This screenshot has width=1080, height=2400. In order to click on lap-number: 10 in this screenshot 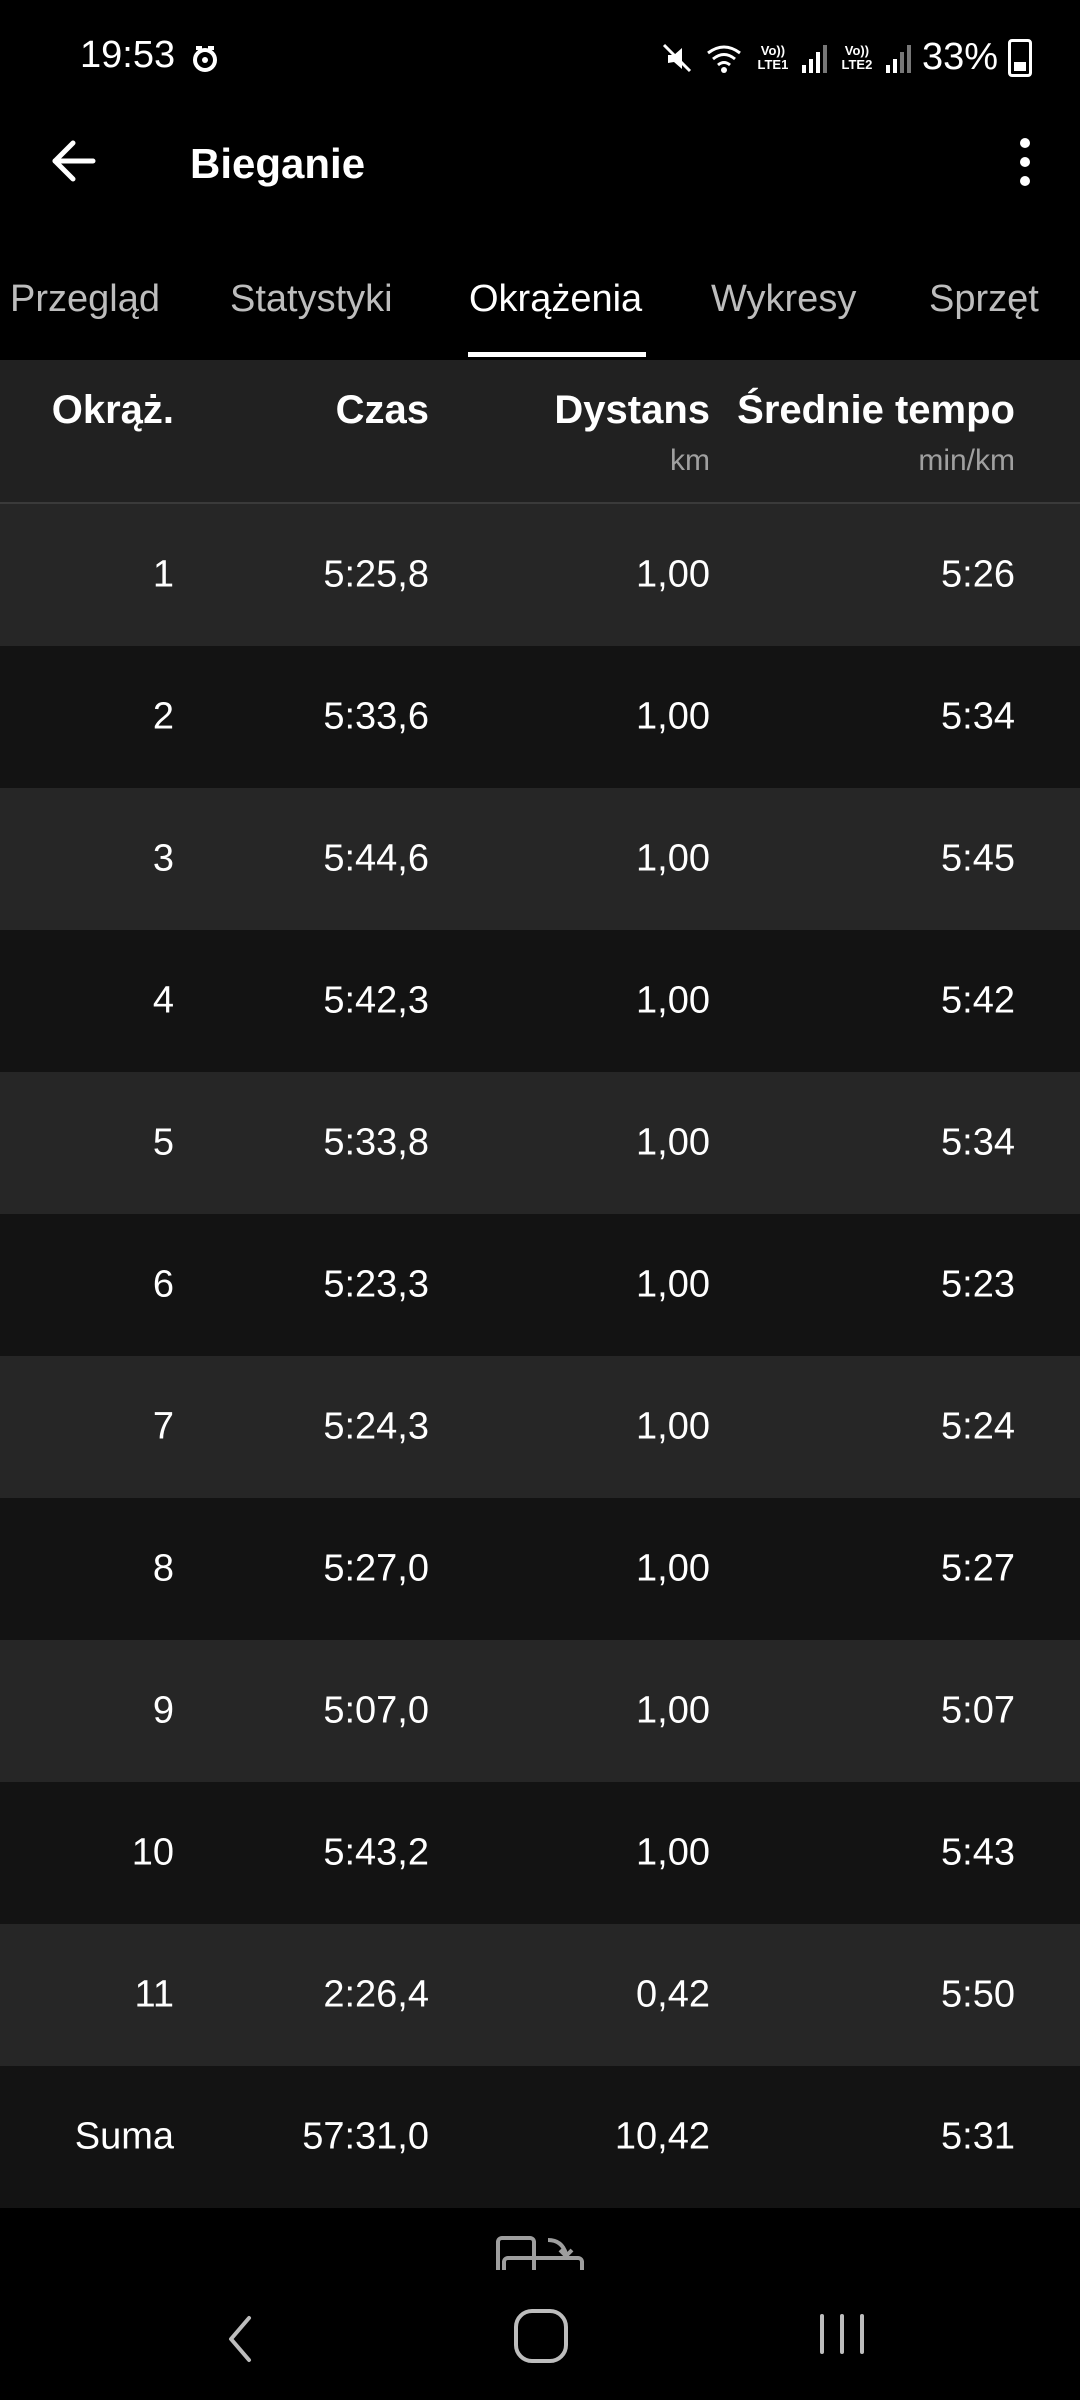, I will do `click(152, 1852)`.